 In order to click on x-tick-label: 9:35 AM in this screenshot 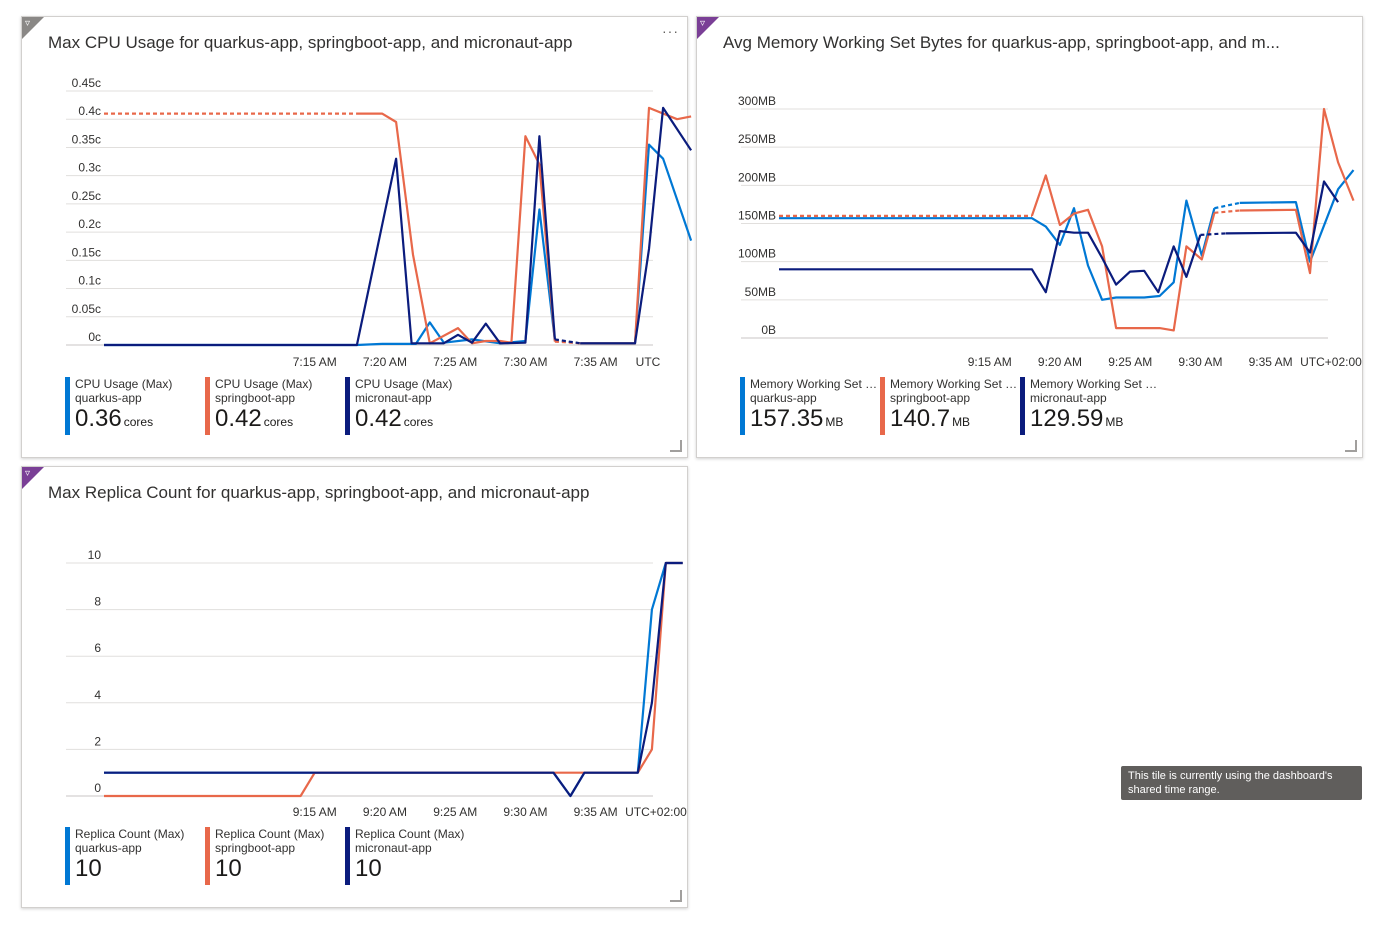, I will do `click(596, 812)`.